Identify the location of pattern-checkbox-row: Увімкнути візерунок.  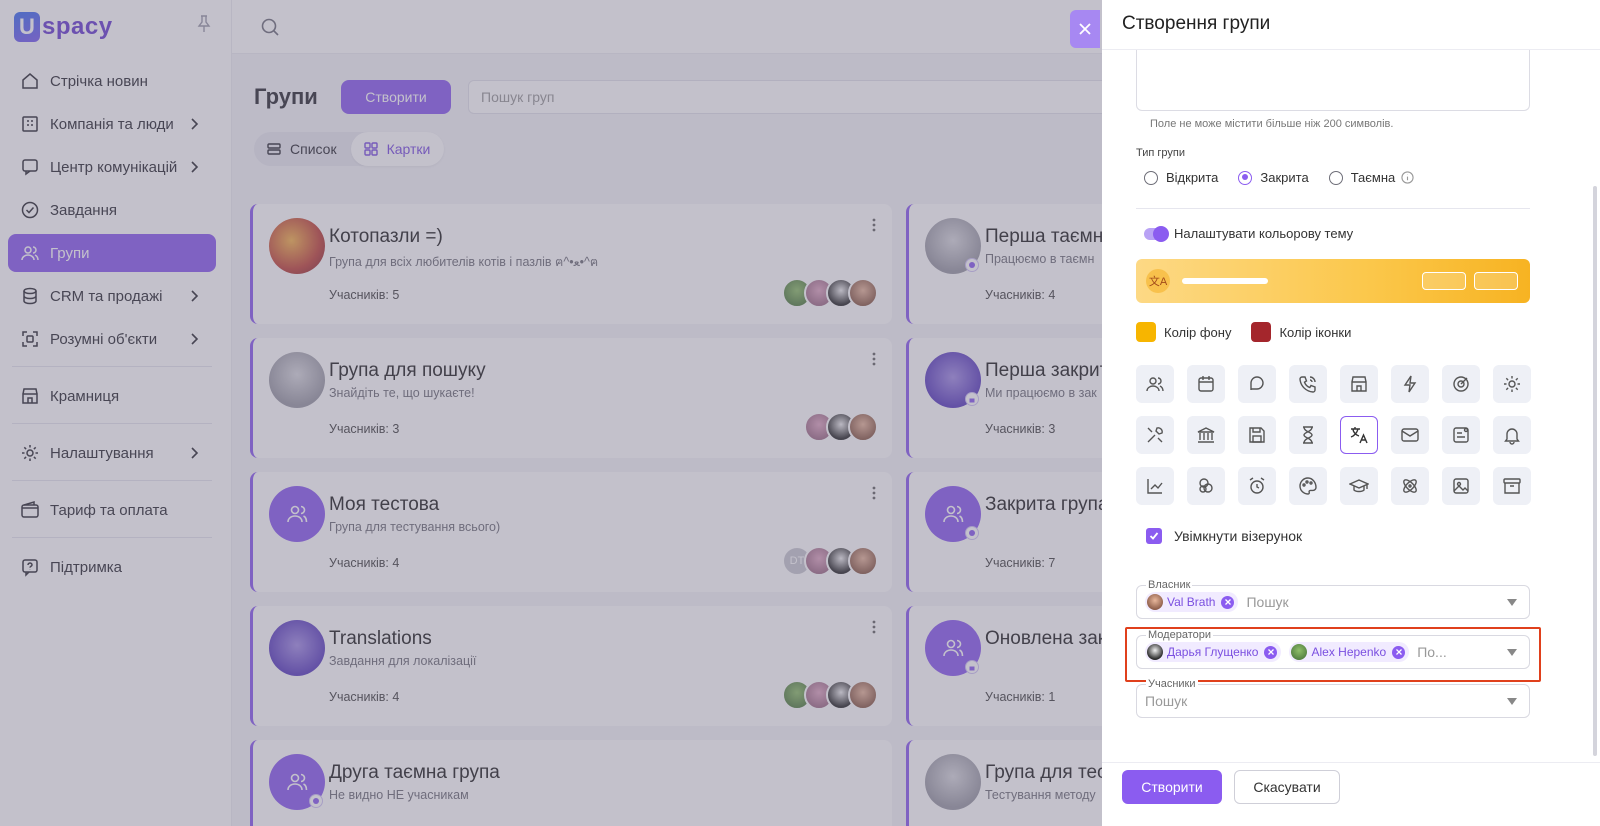
(1224, 536).